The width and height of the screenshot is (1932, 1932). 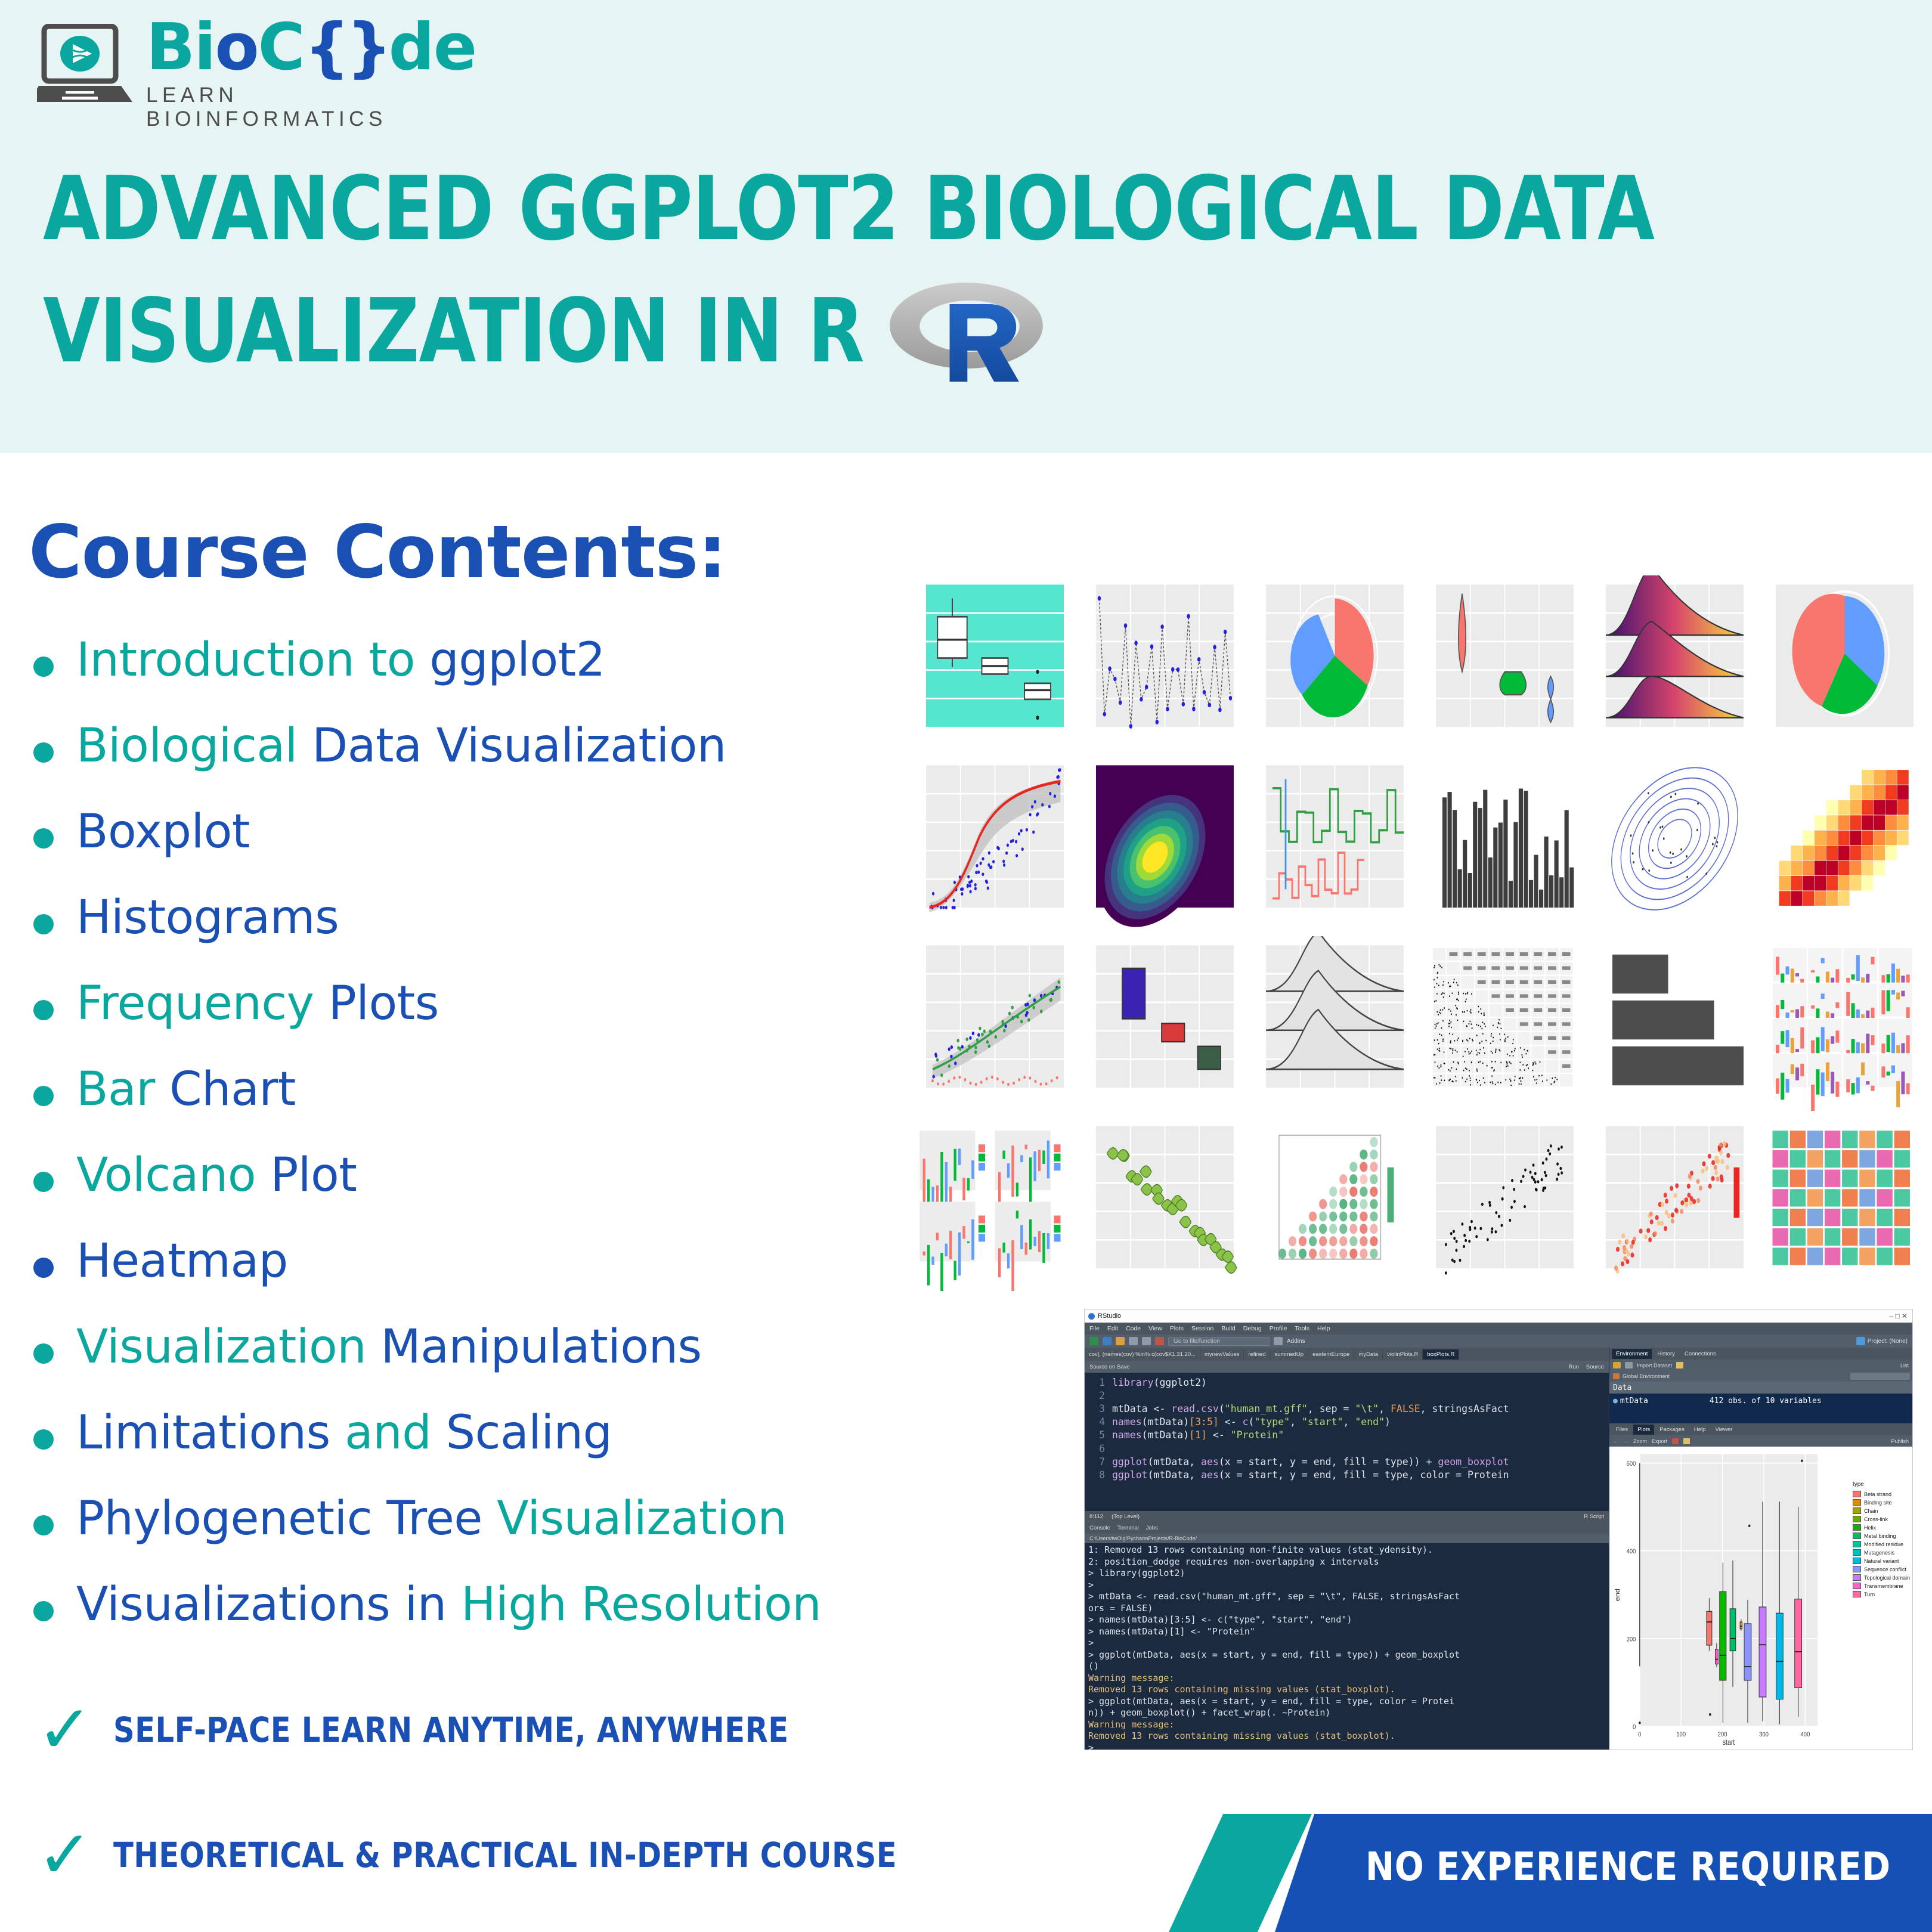 What do you see at coordinates (1094, 1585) in the screenshot?
I see `console-line: >` at bounding box center [1094, 1585].